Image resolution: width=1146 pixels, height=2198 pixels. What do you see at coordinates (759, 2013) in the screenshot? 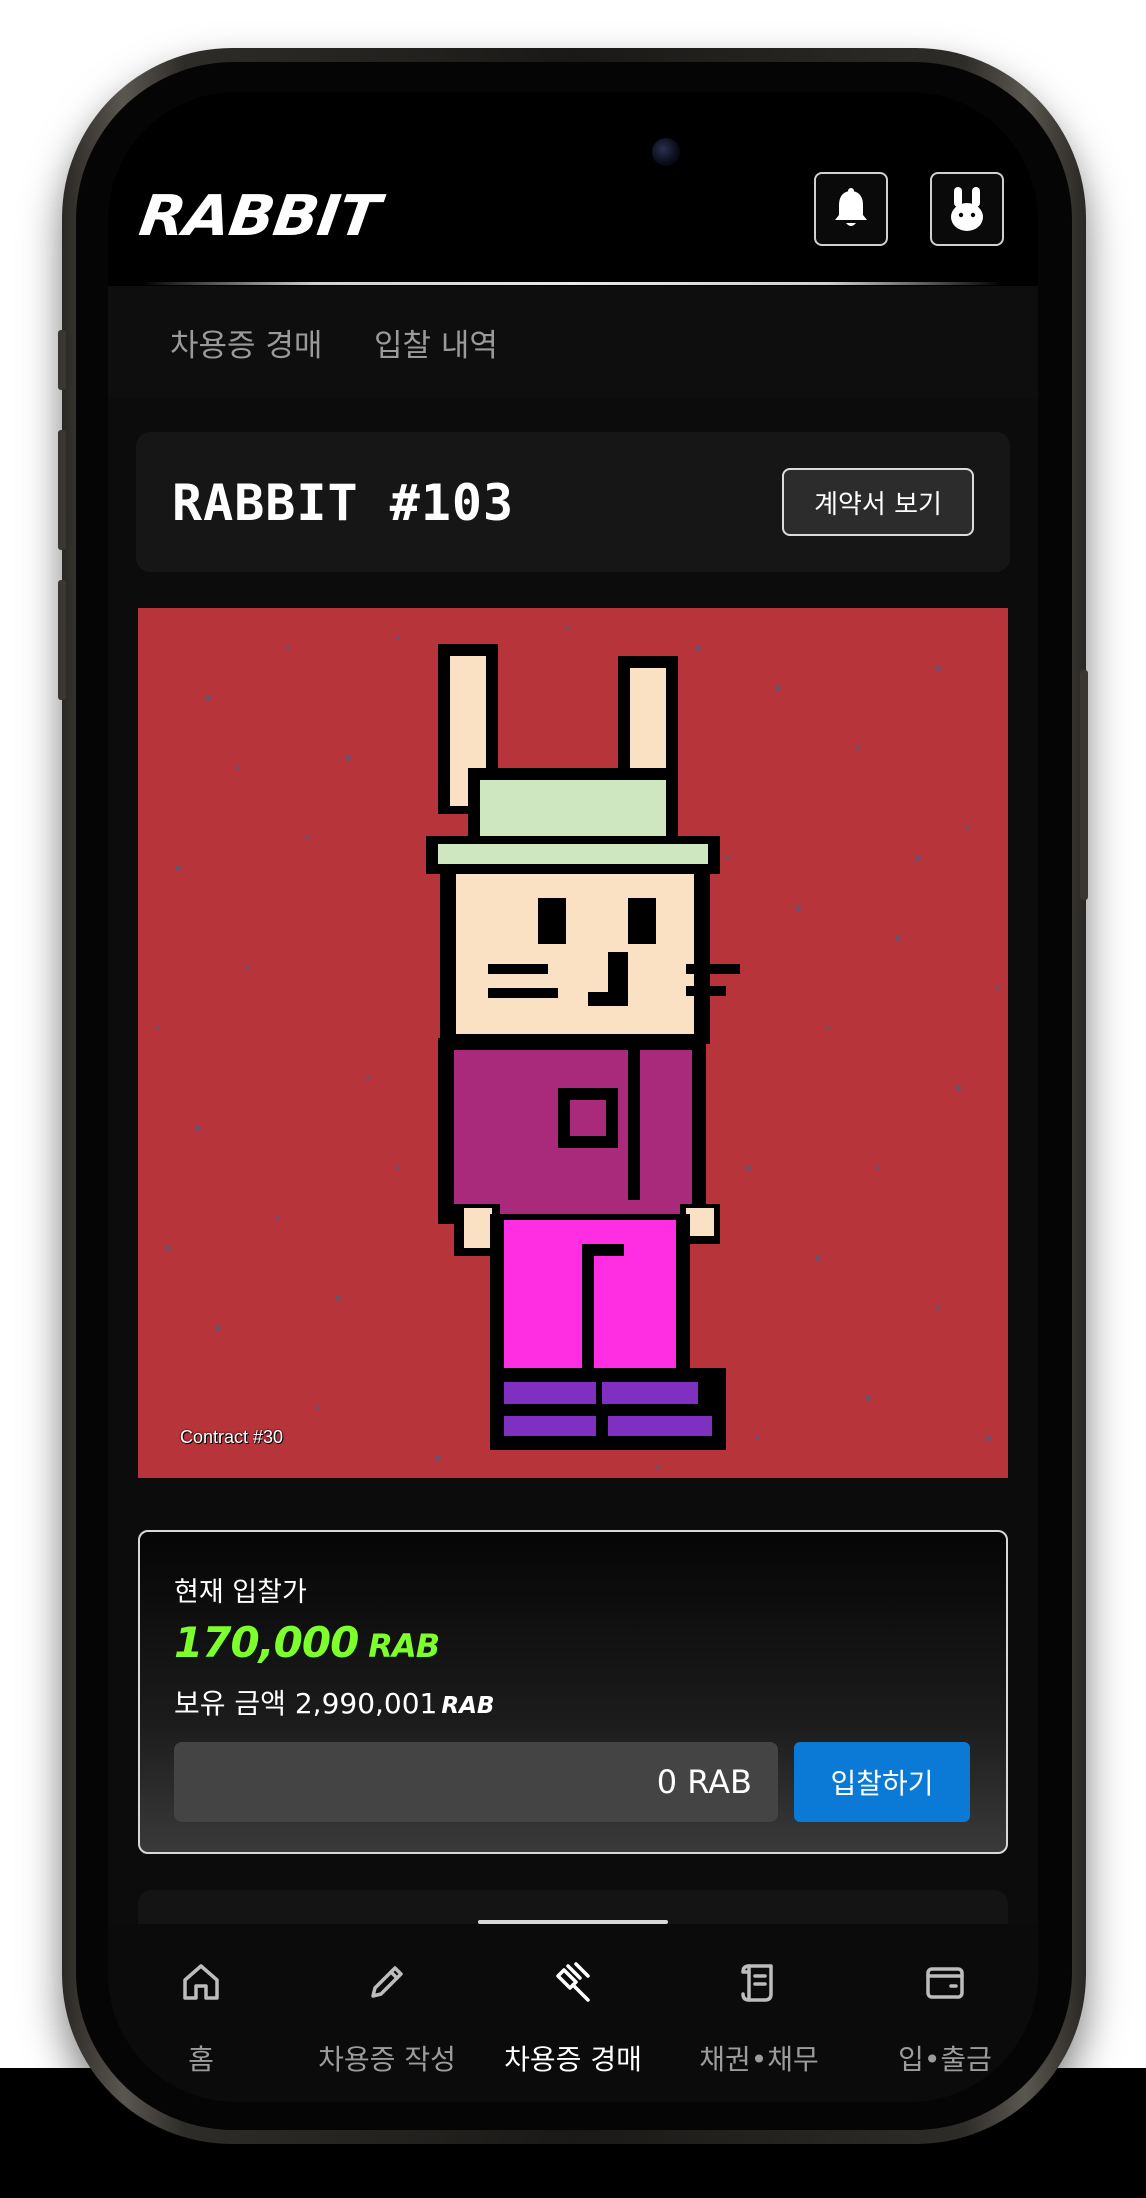
I see `tab-credit-debt: 채권•채무` at bounding box center [759, 2013].